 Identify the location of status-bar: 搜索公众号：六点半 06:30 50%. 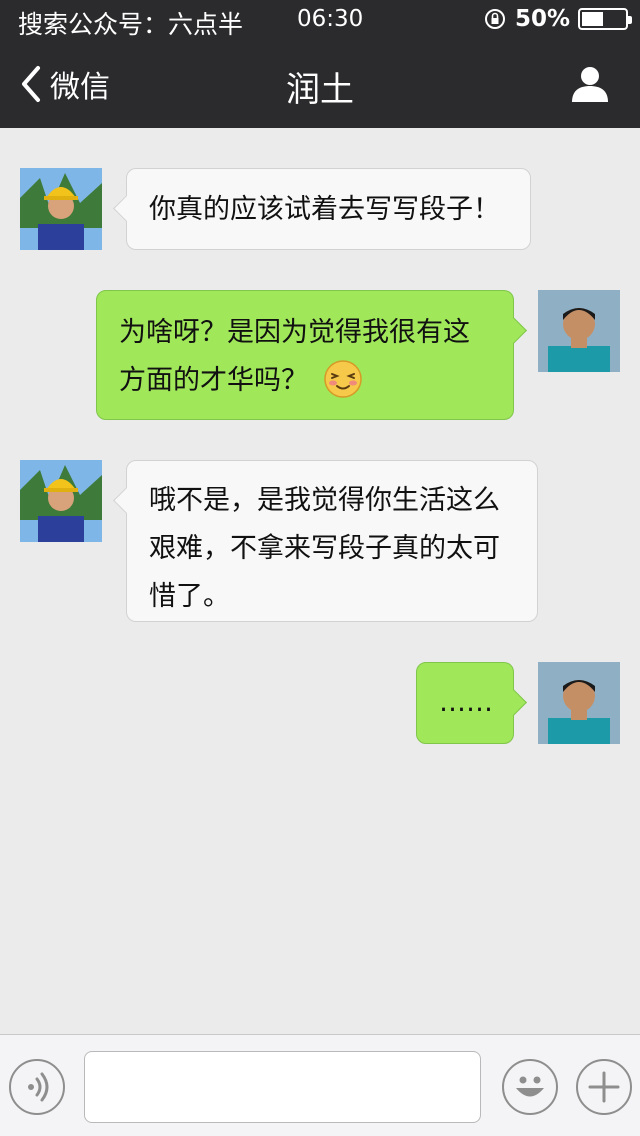
(320, 20).